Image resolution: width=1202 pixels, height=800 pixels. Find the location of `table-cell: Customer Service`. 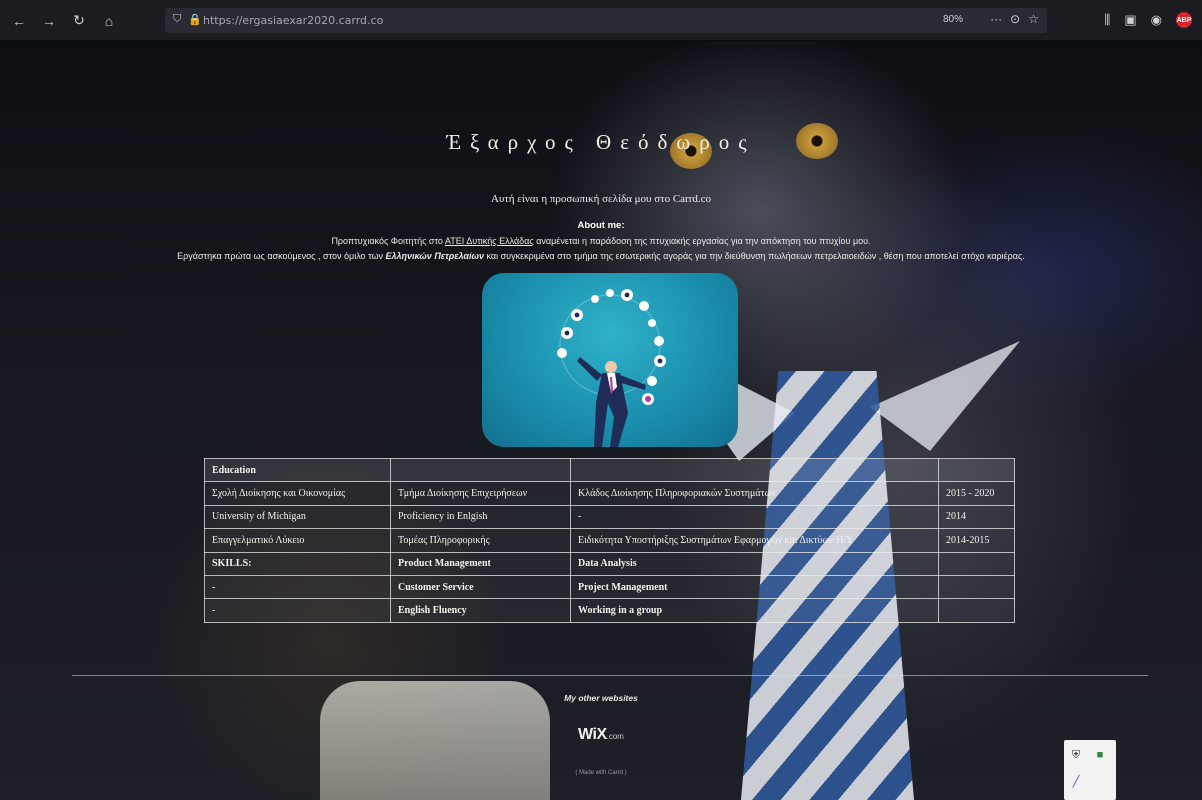

table-cell: Customer Service is located at coordinates (480, 587).